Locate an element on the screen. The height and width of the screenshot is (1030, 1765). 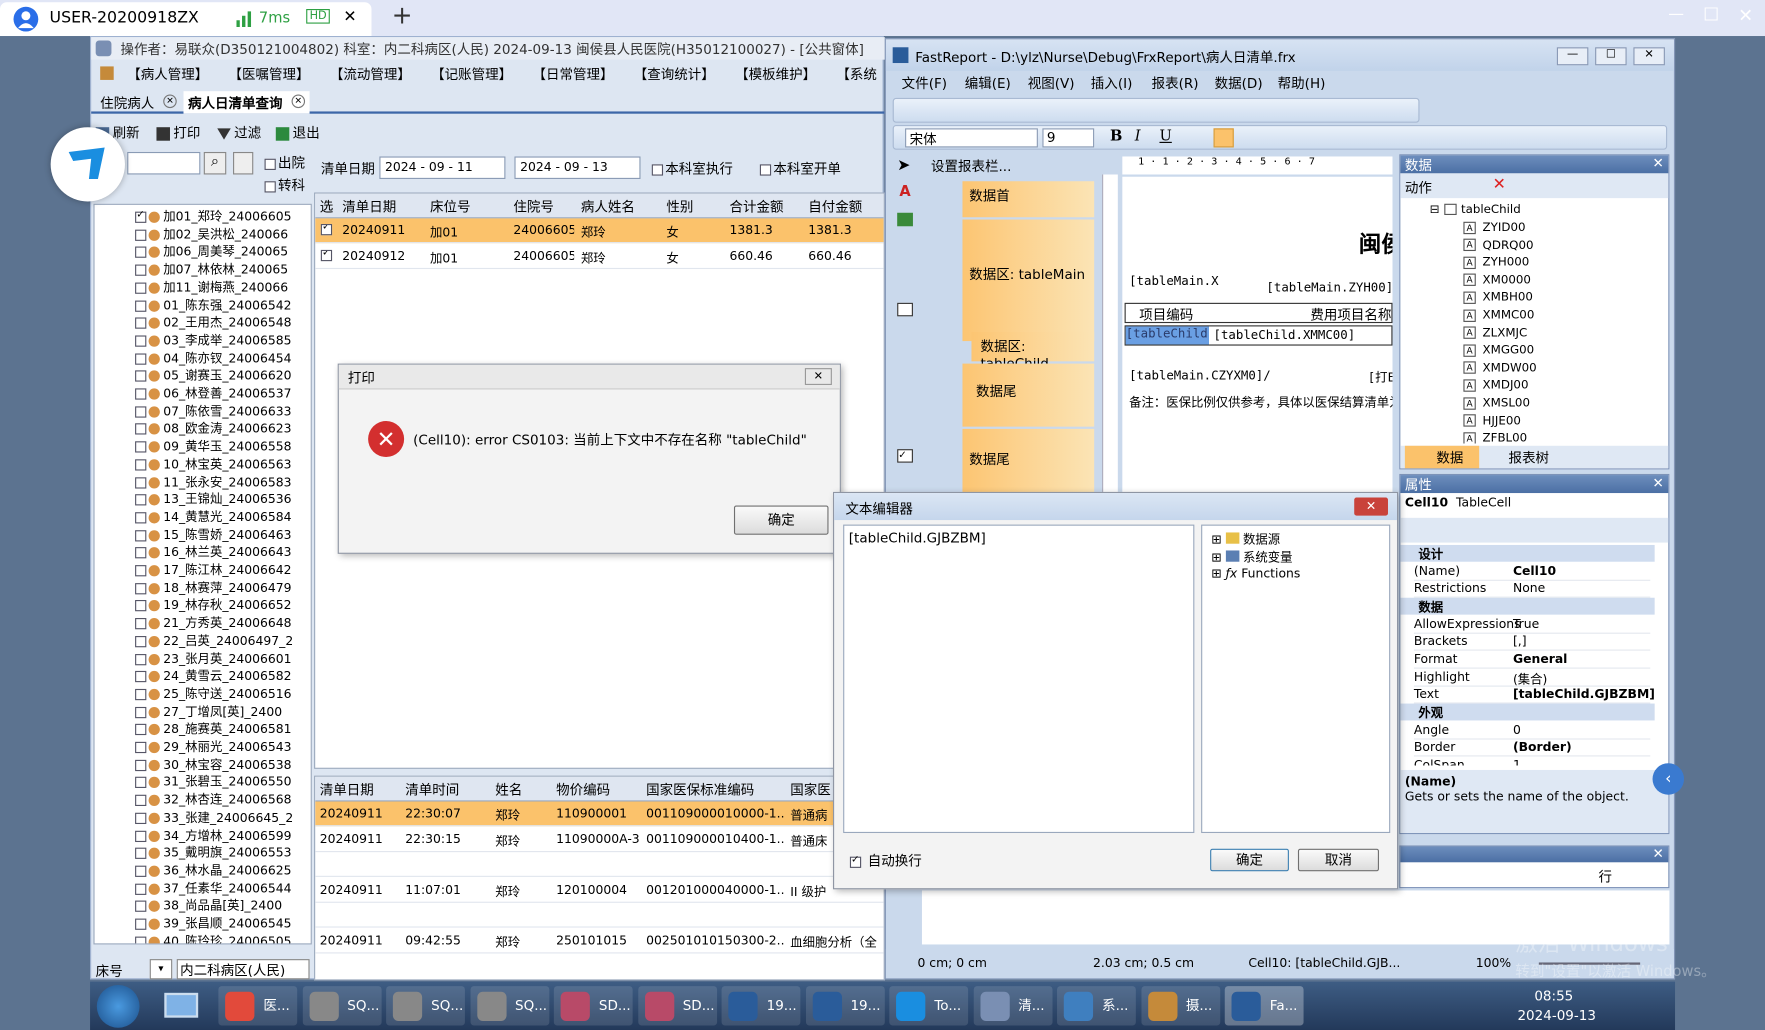
search-field is located at coordinates (164, 163).